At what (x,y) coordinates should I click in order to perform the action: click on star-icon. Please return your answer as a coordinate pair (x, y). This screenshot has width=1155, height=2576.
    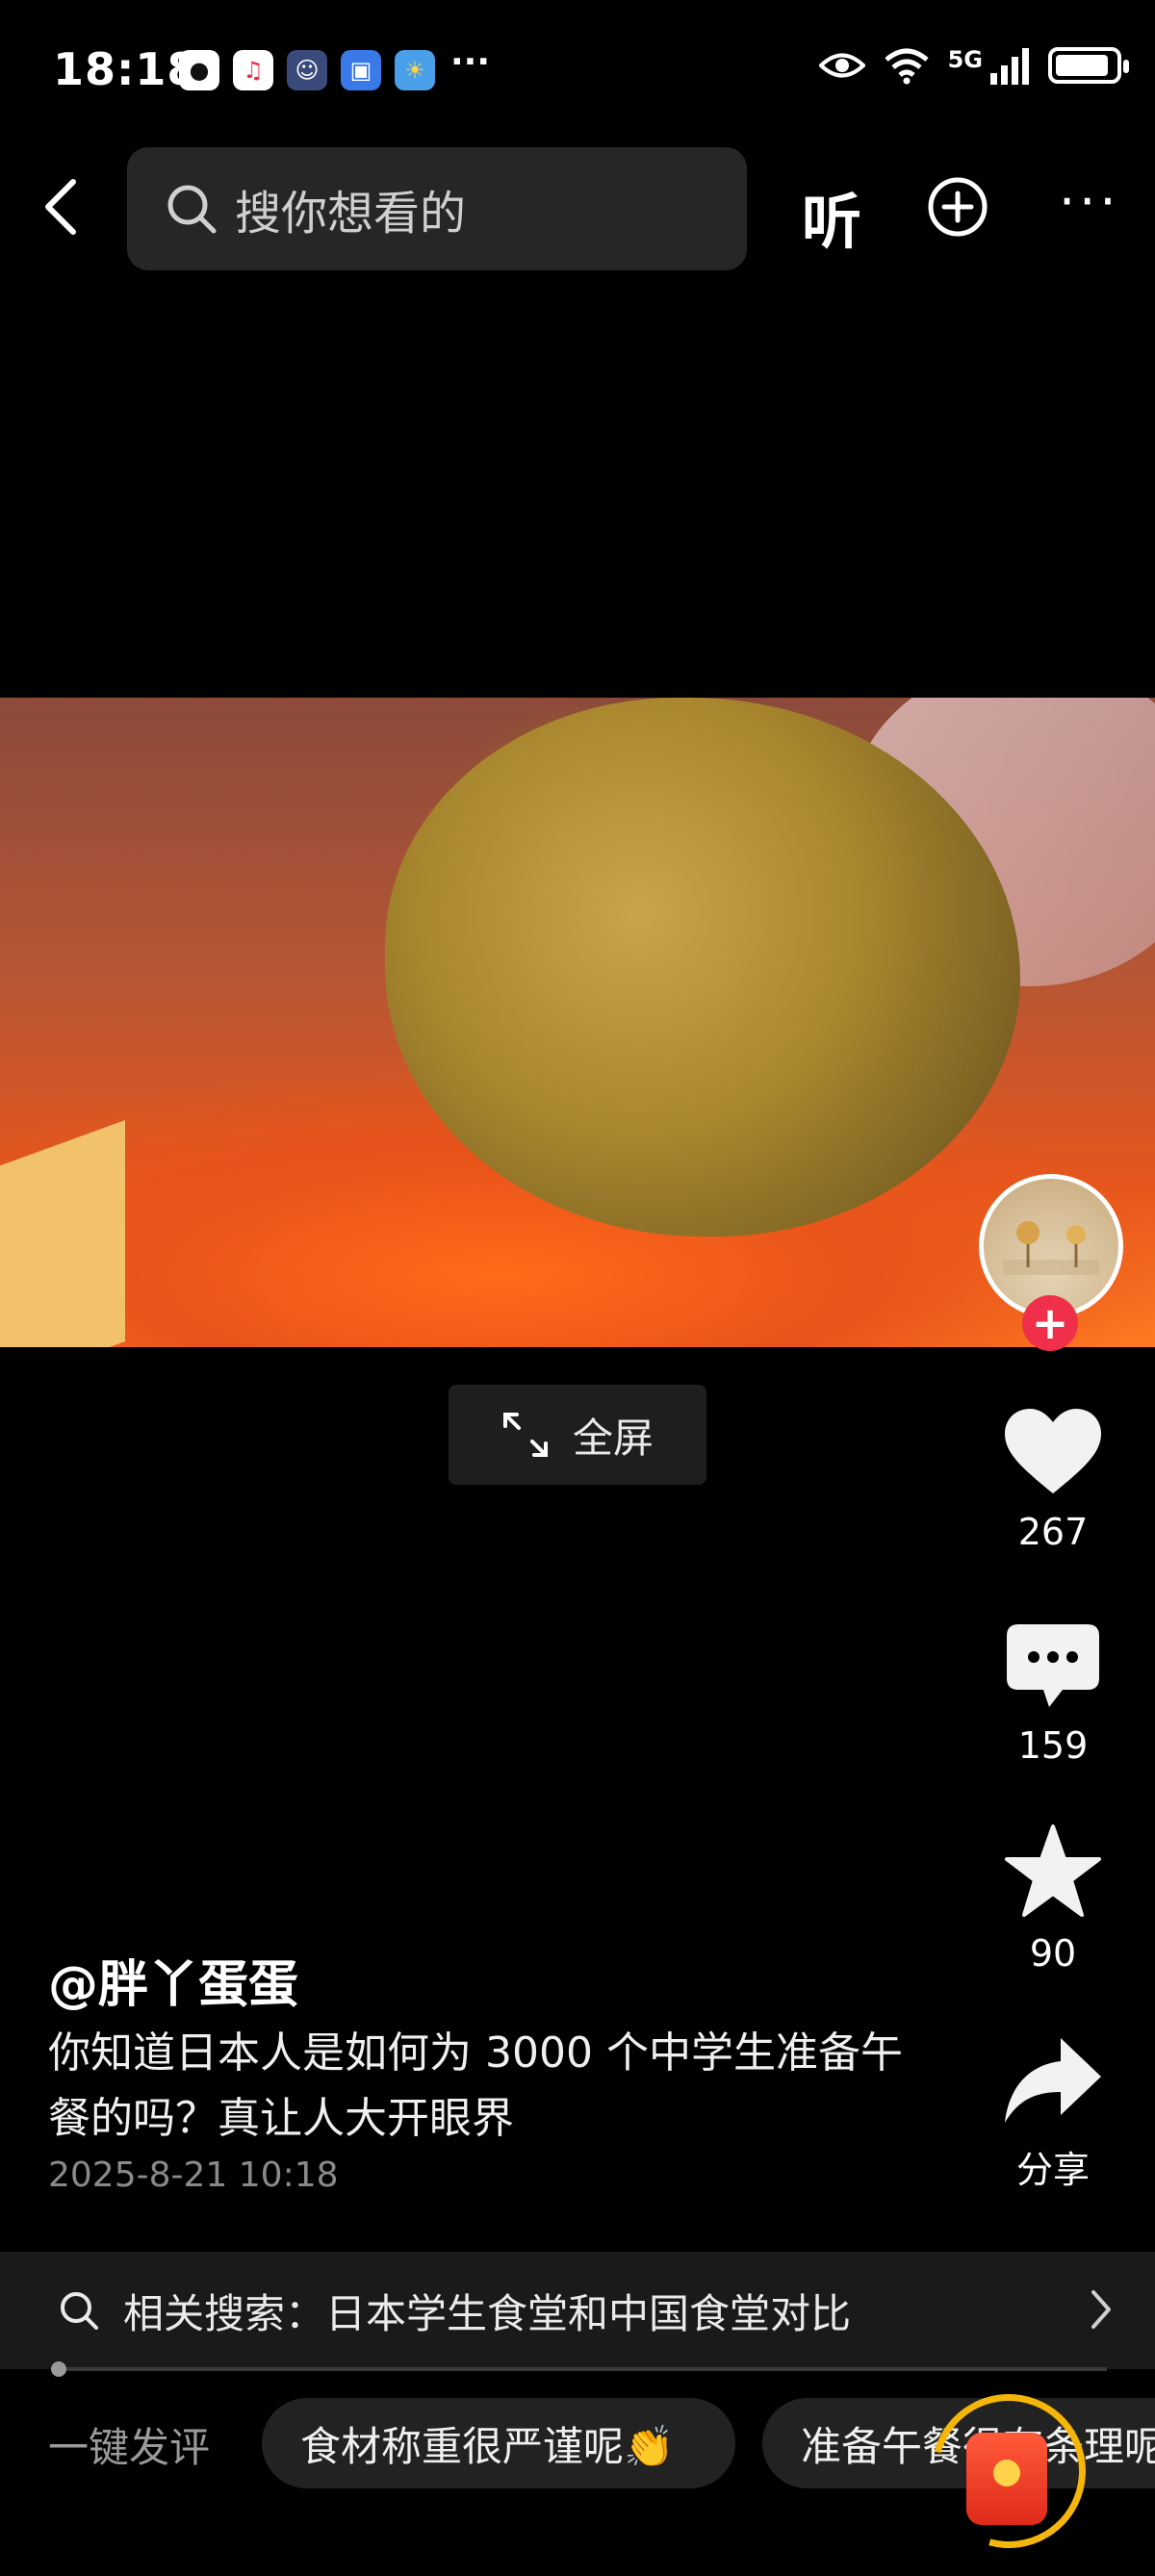
    Looking at the image, I should click on (1053, 1870).